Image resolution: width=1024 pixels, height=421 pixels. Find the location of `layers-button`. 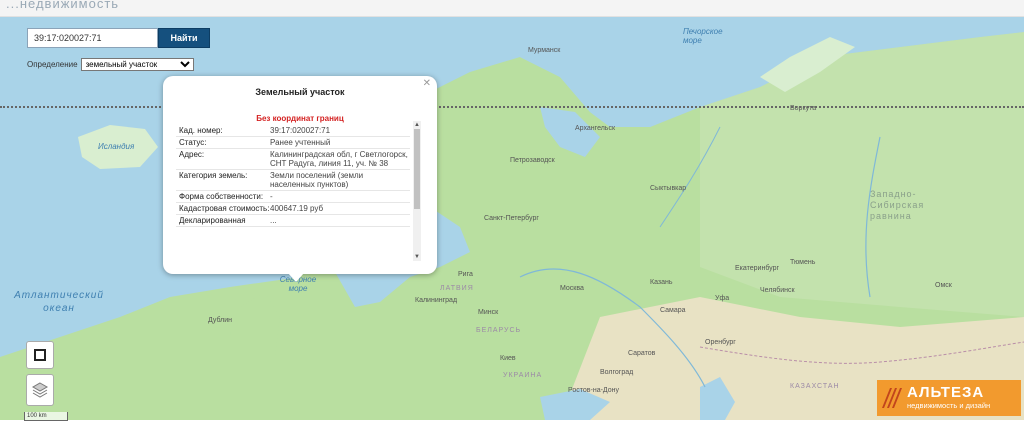

layers-button is located at coordinates (40, 390).